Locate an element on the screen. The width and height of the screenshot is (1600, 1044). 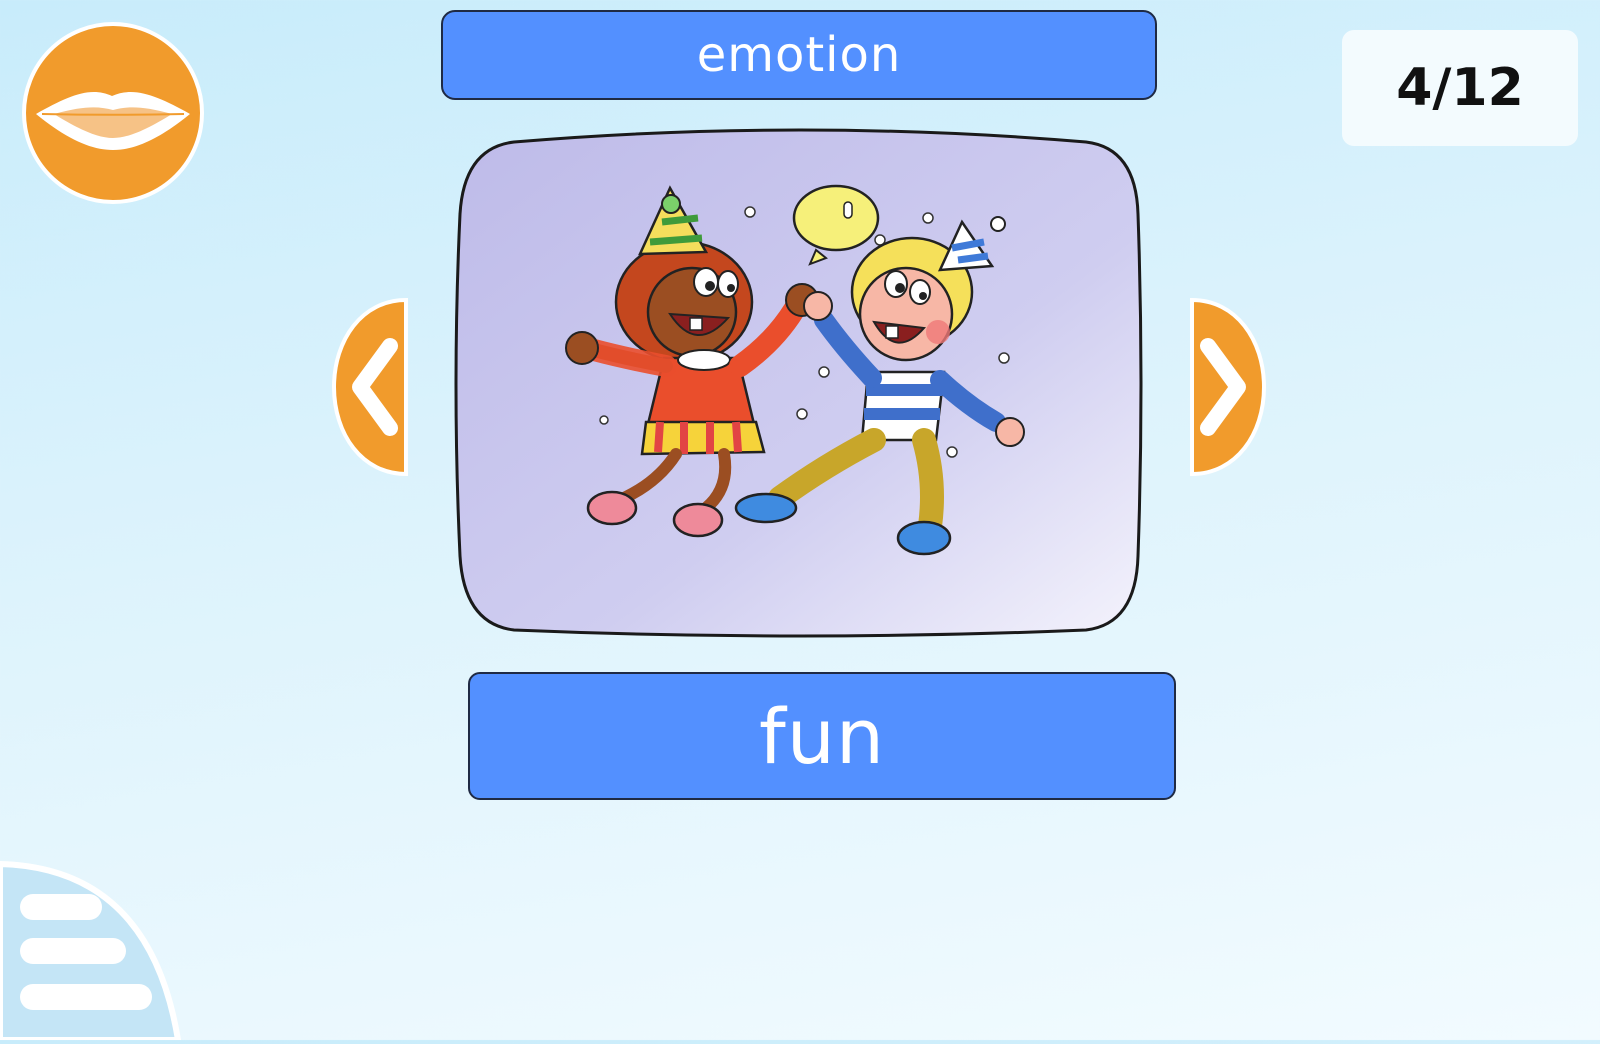
menu-button is located at coordinates (93, 949).